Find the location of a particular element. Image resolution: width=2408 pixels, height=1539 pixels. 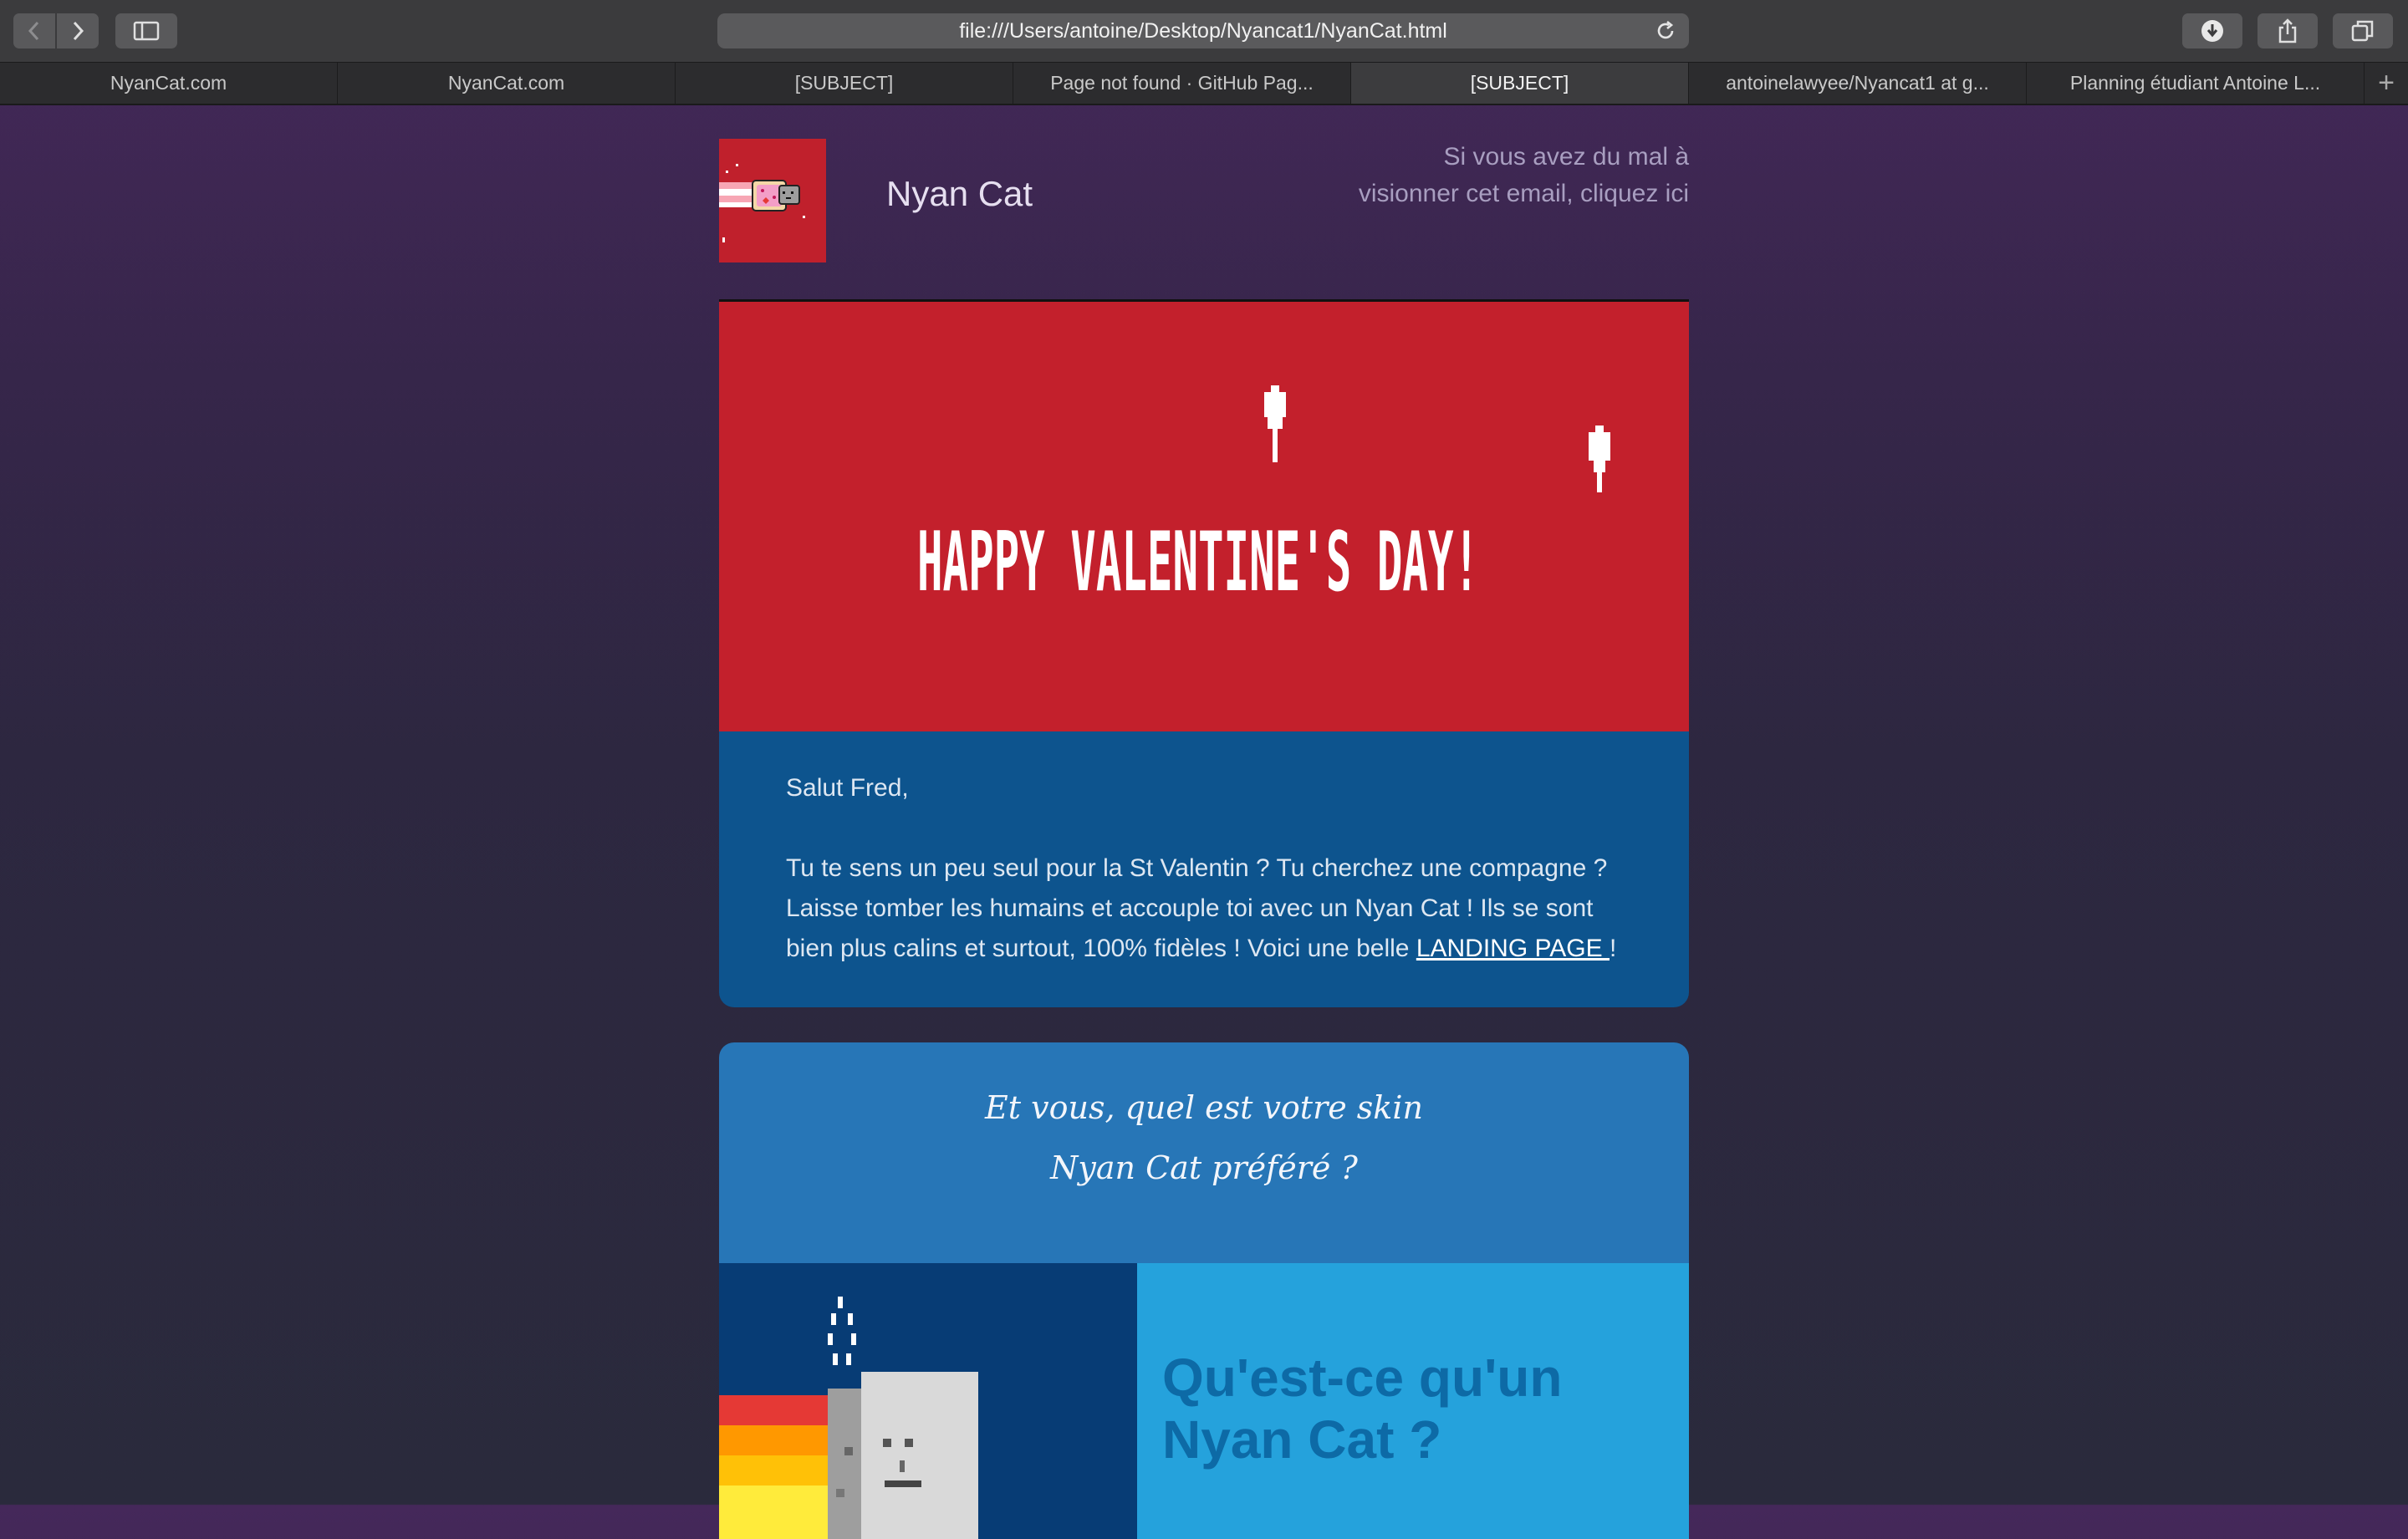

greeting: Salut Fred, is located at coordinates (848, 788).